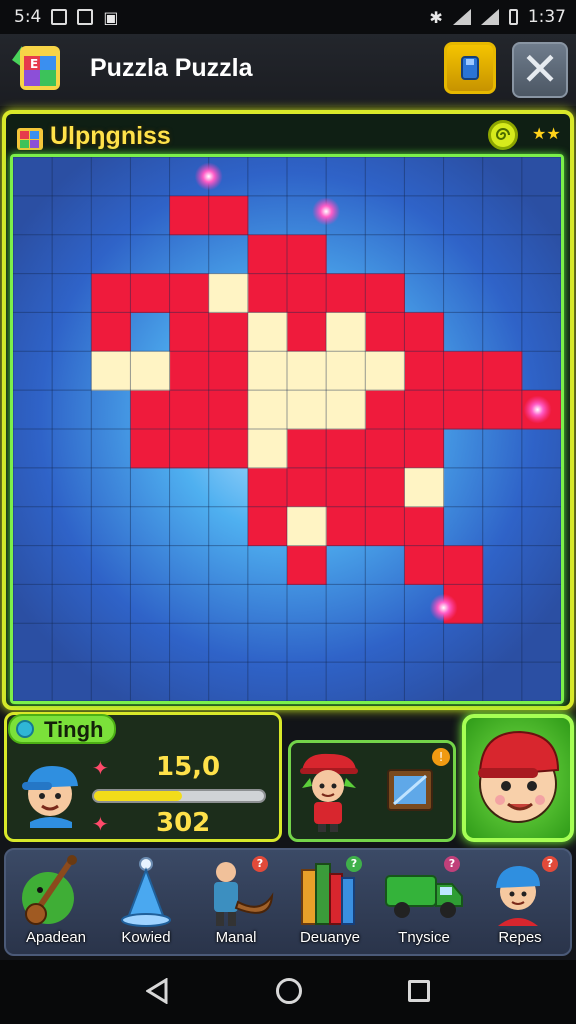  I want to click on tool-tnysice: ? Tnysice, so click(424, 902).